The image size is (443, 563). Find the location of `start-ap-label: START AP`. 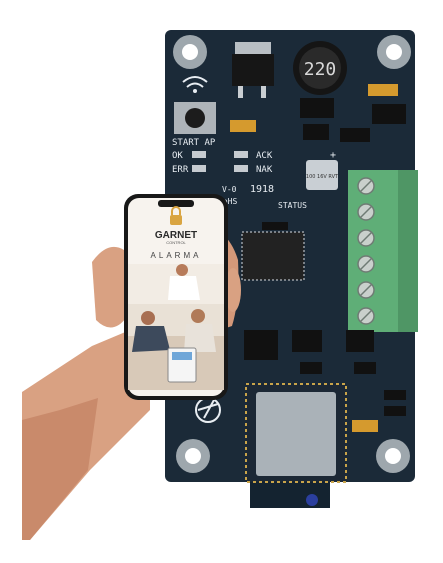

start-ap-label: START AP is located at coordinates (194, 143).